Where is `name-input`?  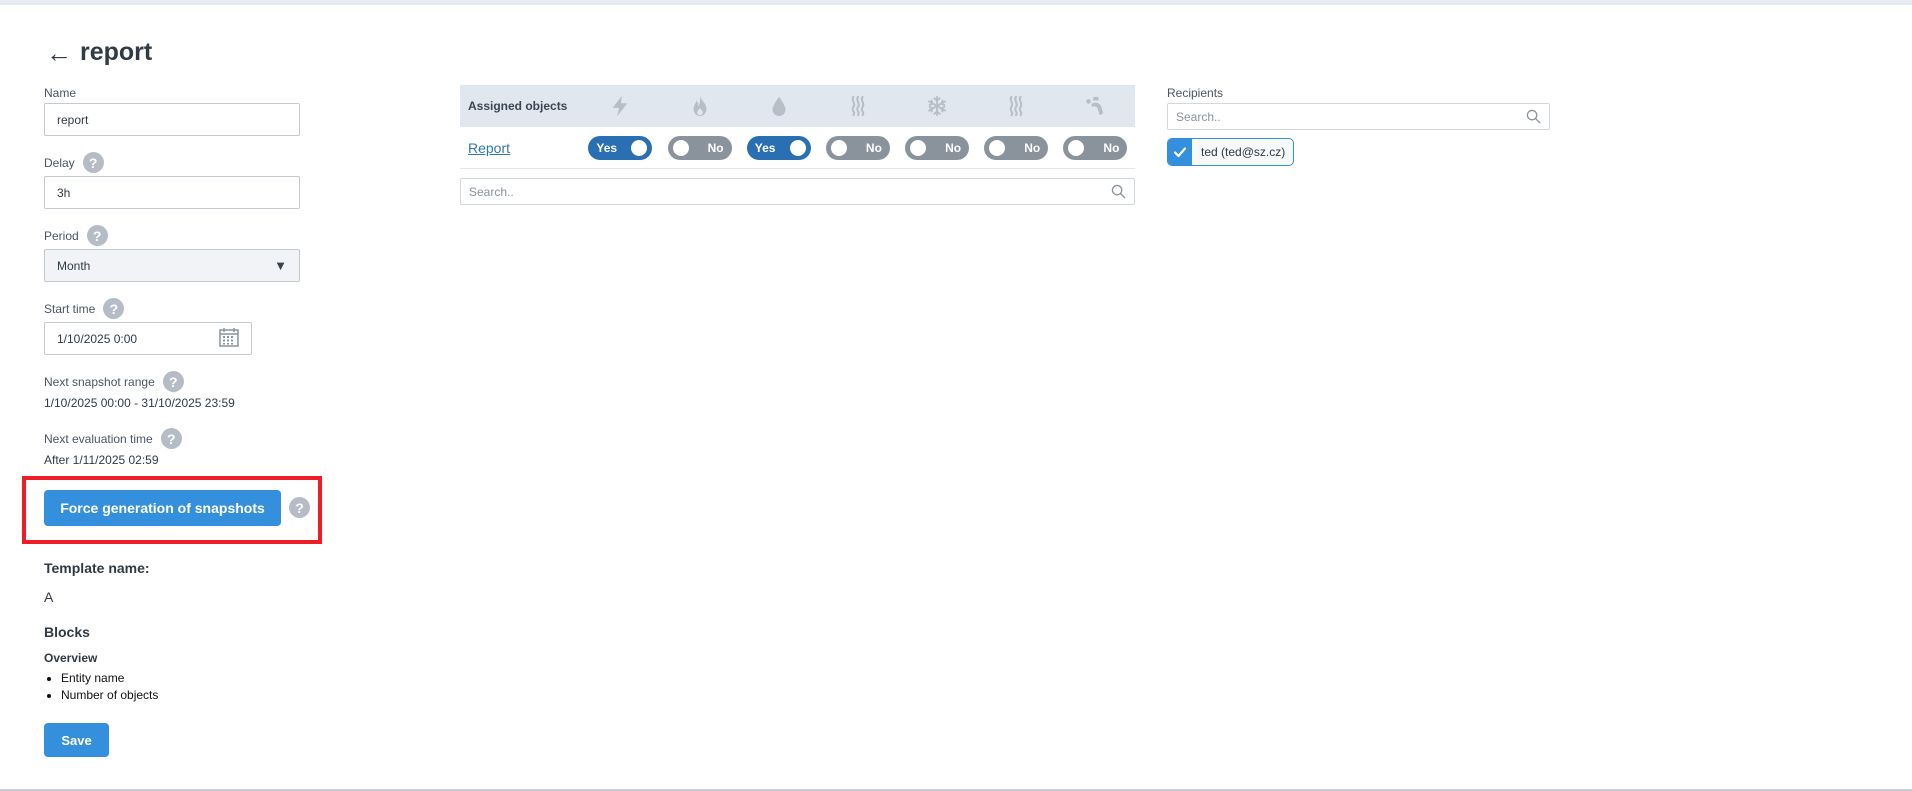 name-input is located at coordinates (172, 119).